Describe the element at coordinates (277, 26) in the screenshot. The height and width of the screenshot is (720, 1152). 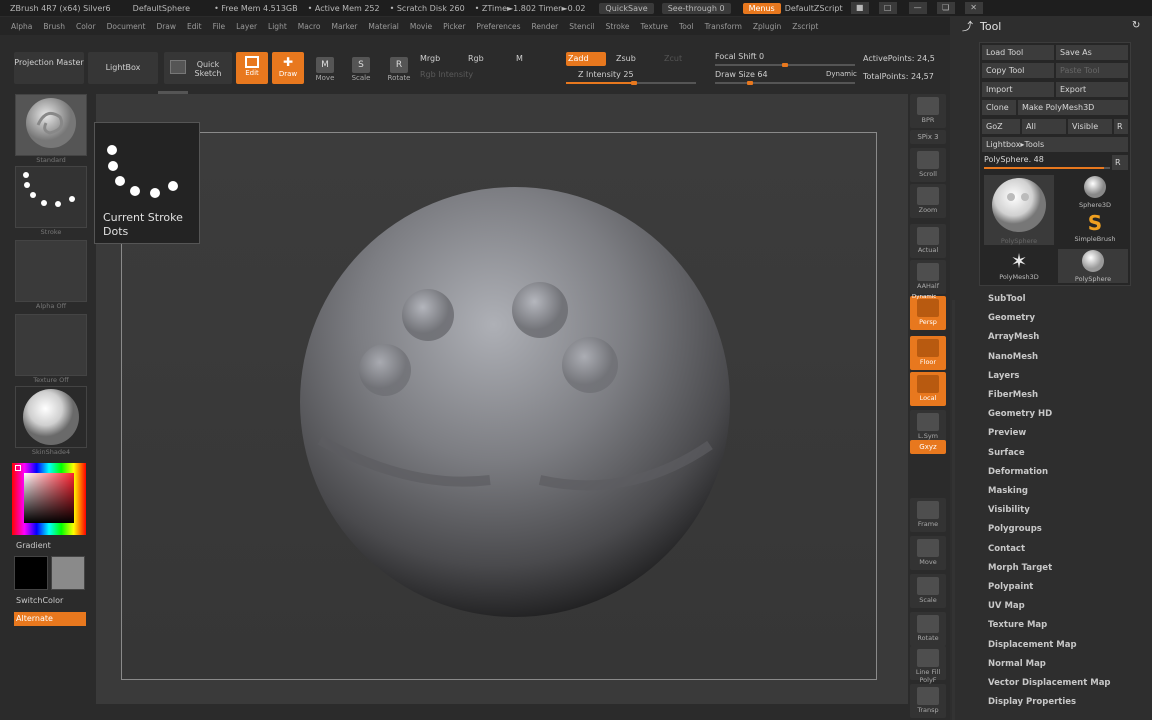
I see `menu-light: Light` at that location.